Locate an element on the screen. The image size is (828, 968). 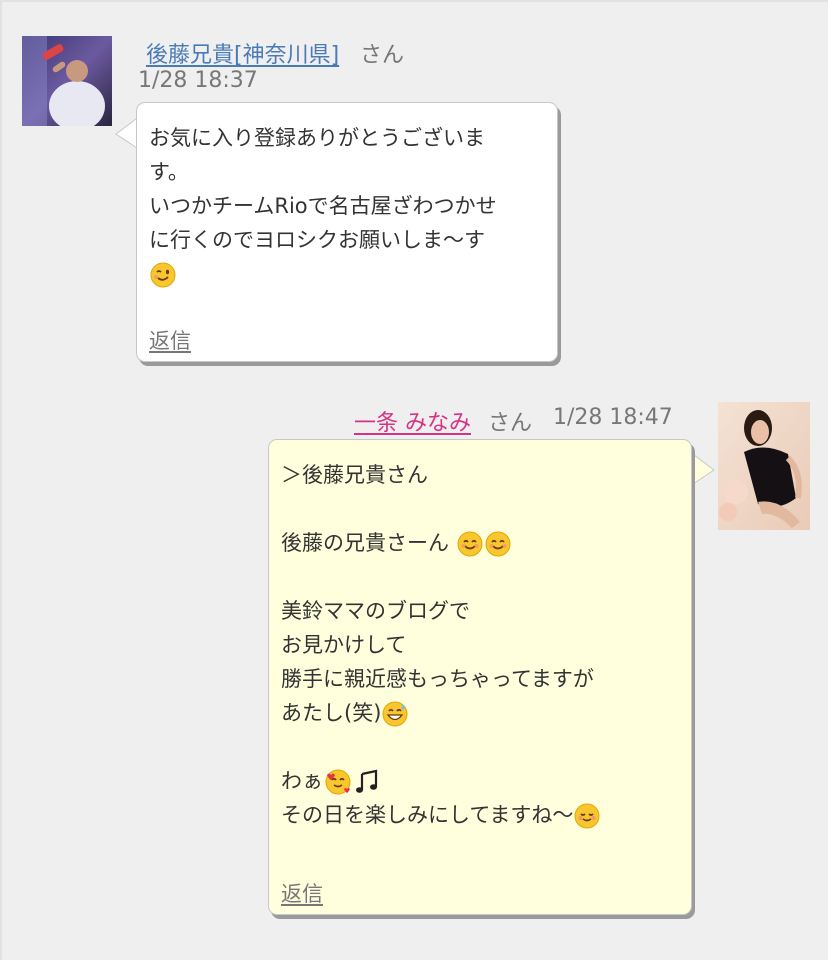
message-line: お見かけして is located at coordinates (344, 645).